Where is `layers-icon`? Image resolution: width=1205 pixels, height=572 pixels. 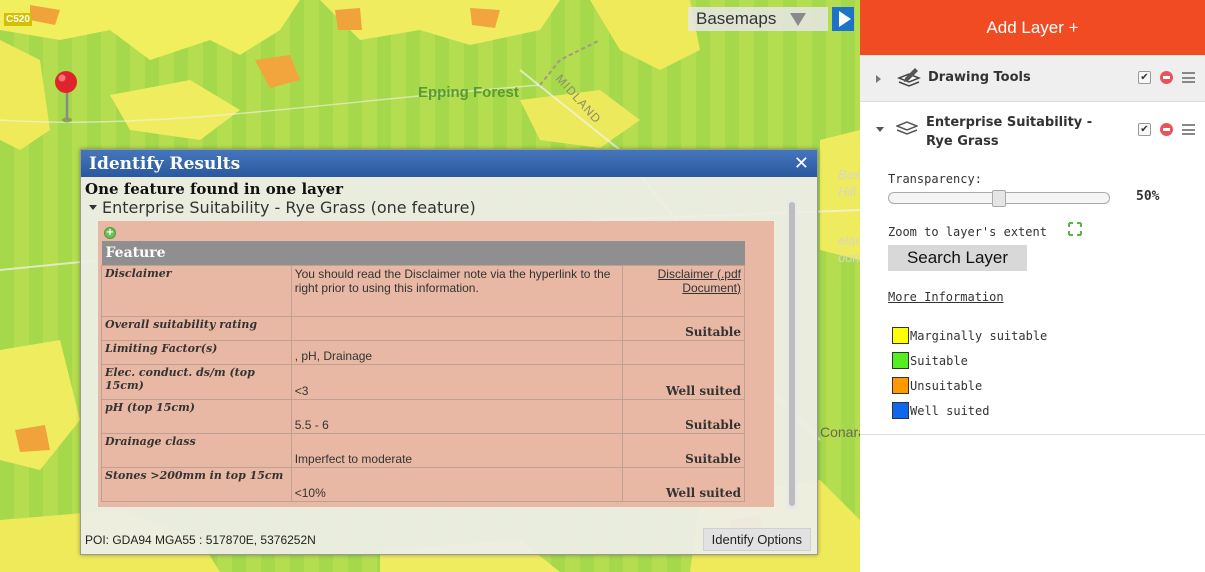 layers-icon is located at coordinates (907, 128).